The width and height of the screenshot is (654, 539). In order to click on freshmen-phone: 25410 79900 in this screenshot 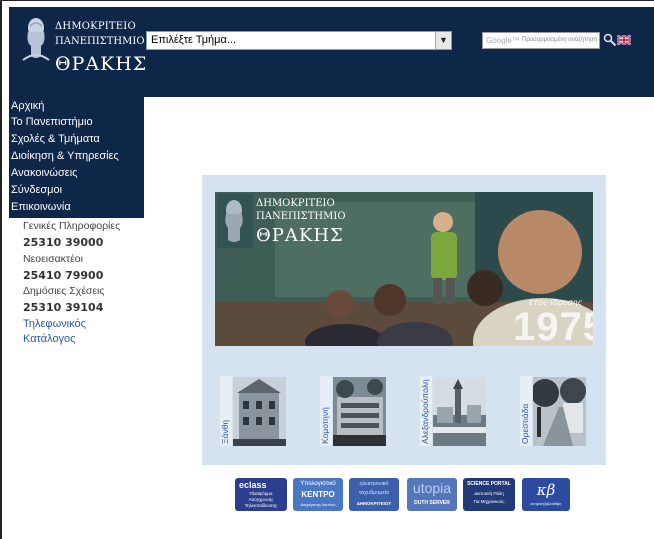, I will do `click(63, 275)`.